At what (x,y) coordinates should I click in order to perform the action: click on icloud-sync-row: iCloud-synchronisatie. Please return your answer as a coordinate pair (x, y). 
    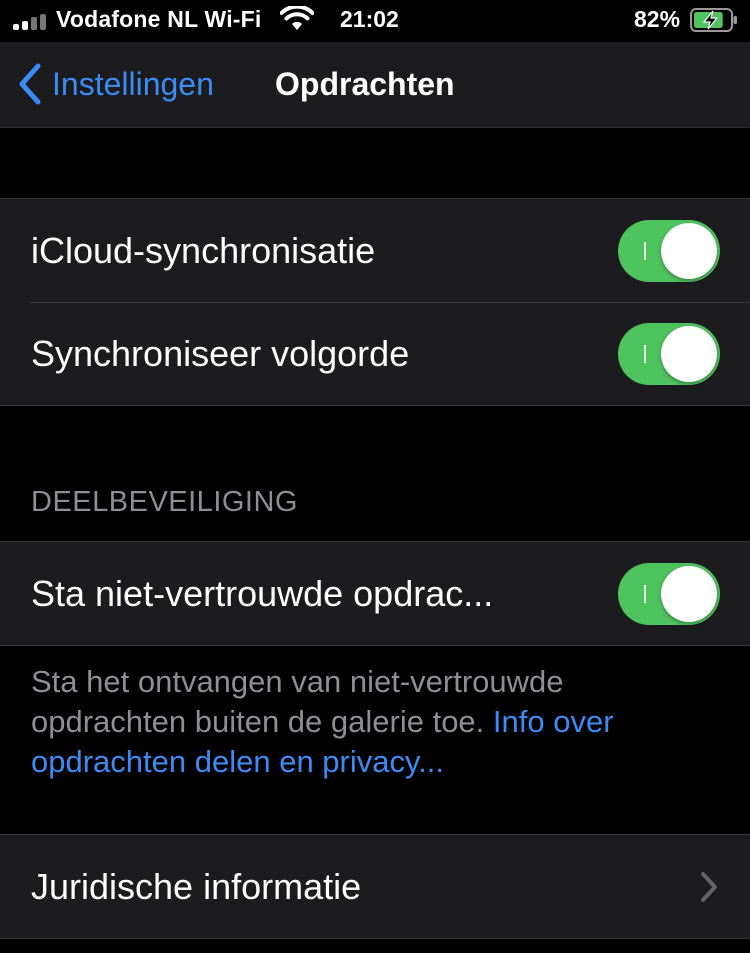
    Looking at the image, I should click on (375, 250).